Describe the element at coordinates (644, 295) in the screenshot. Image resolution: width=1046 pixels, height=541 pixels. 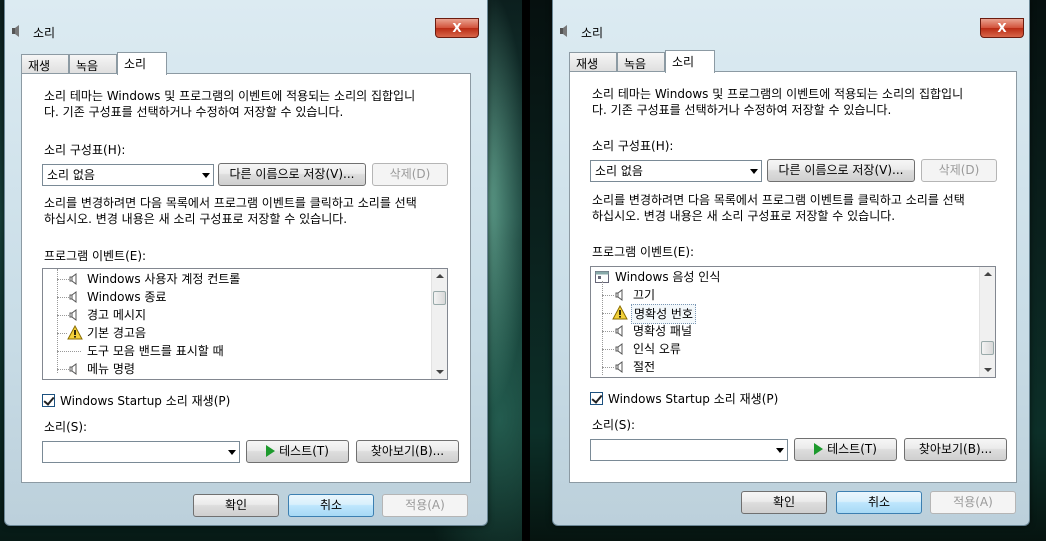
I see `list-item-label: 끄기` at that location.